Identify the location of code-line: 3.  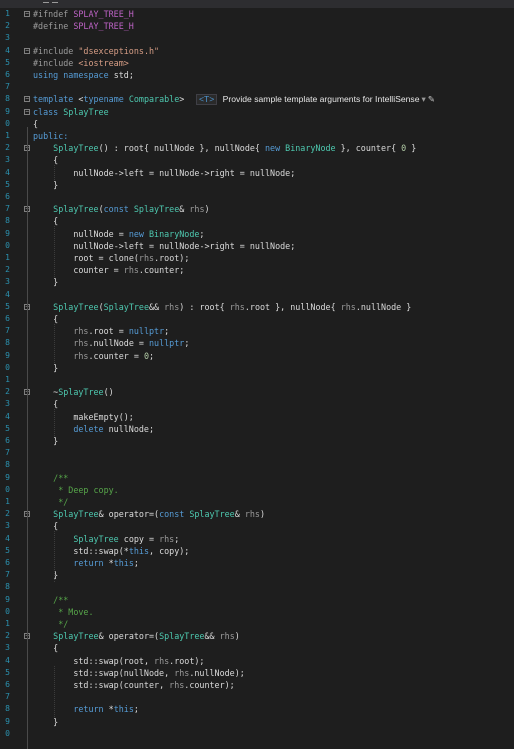
(257, 38).